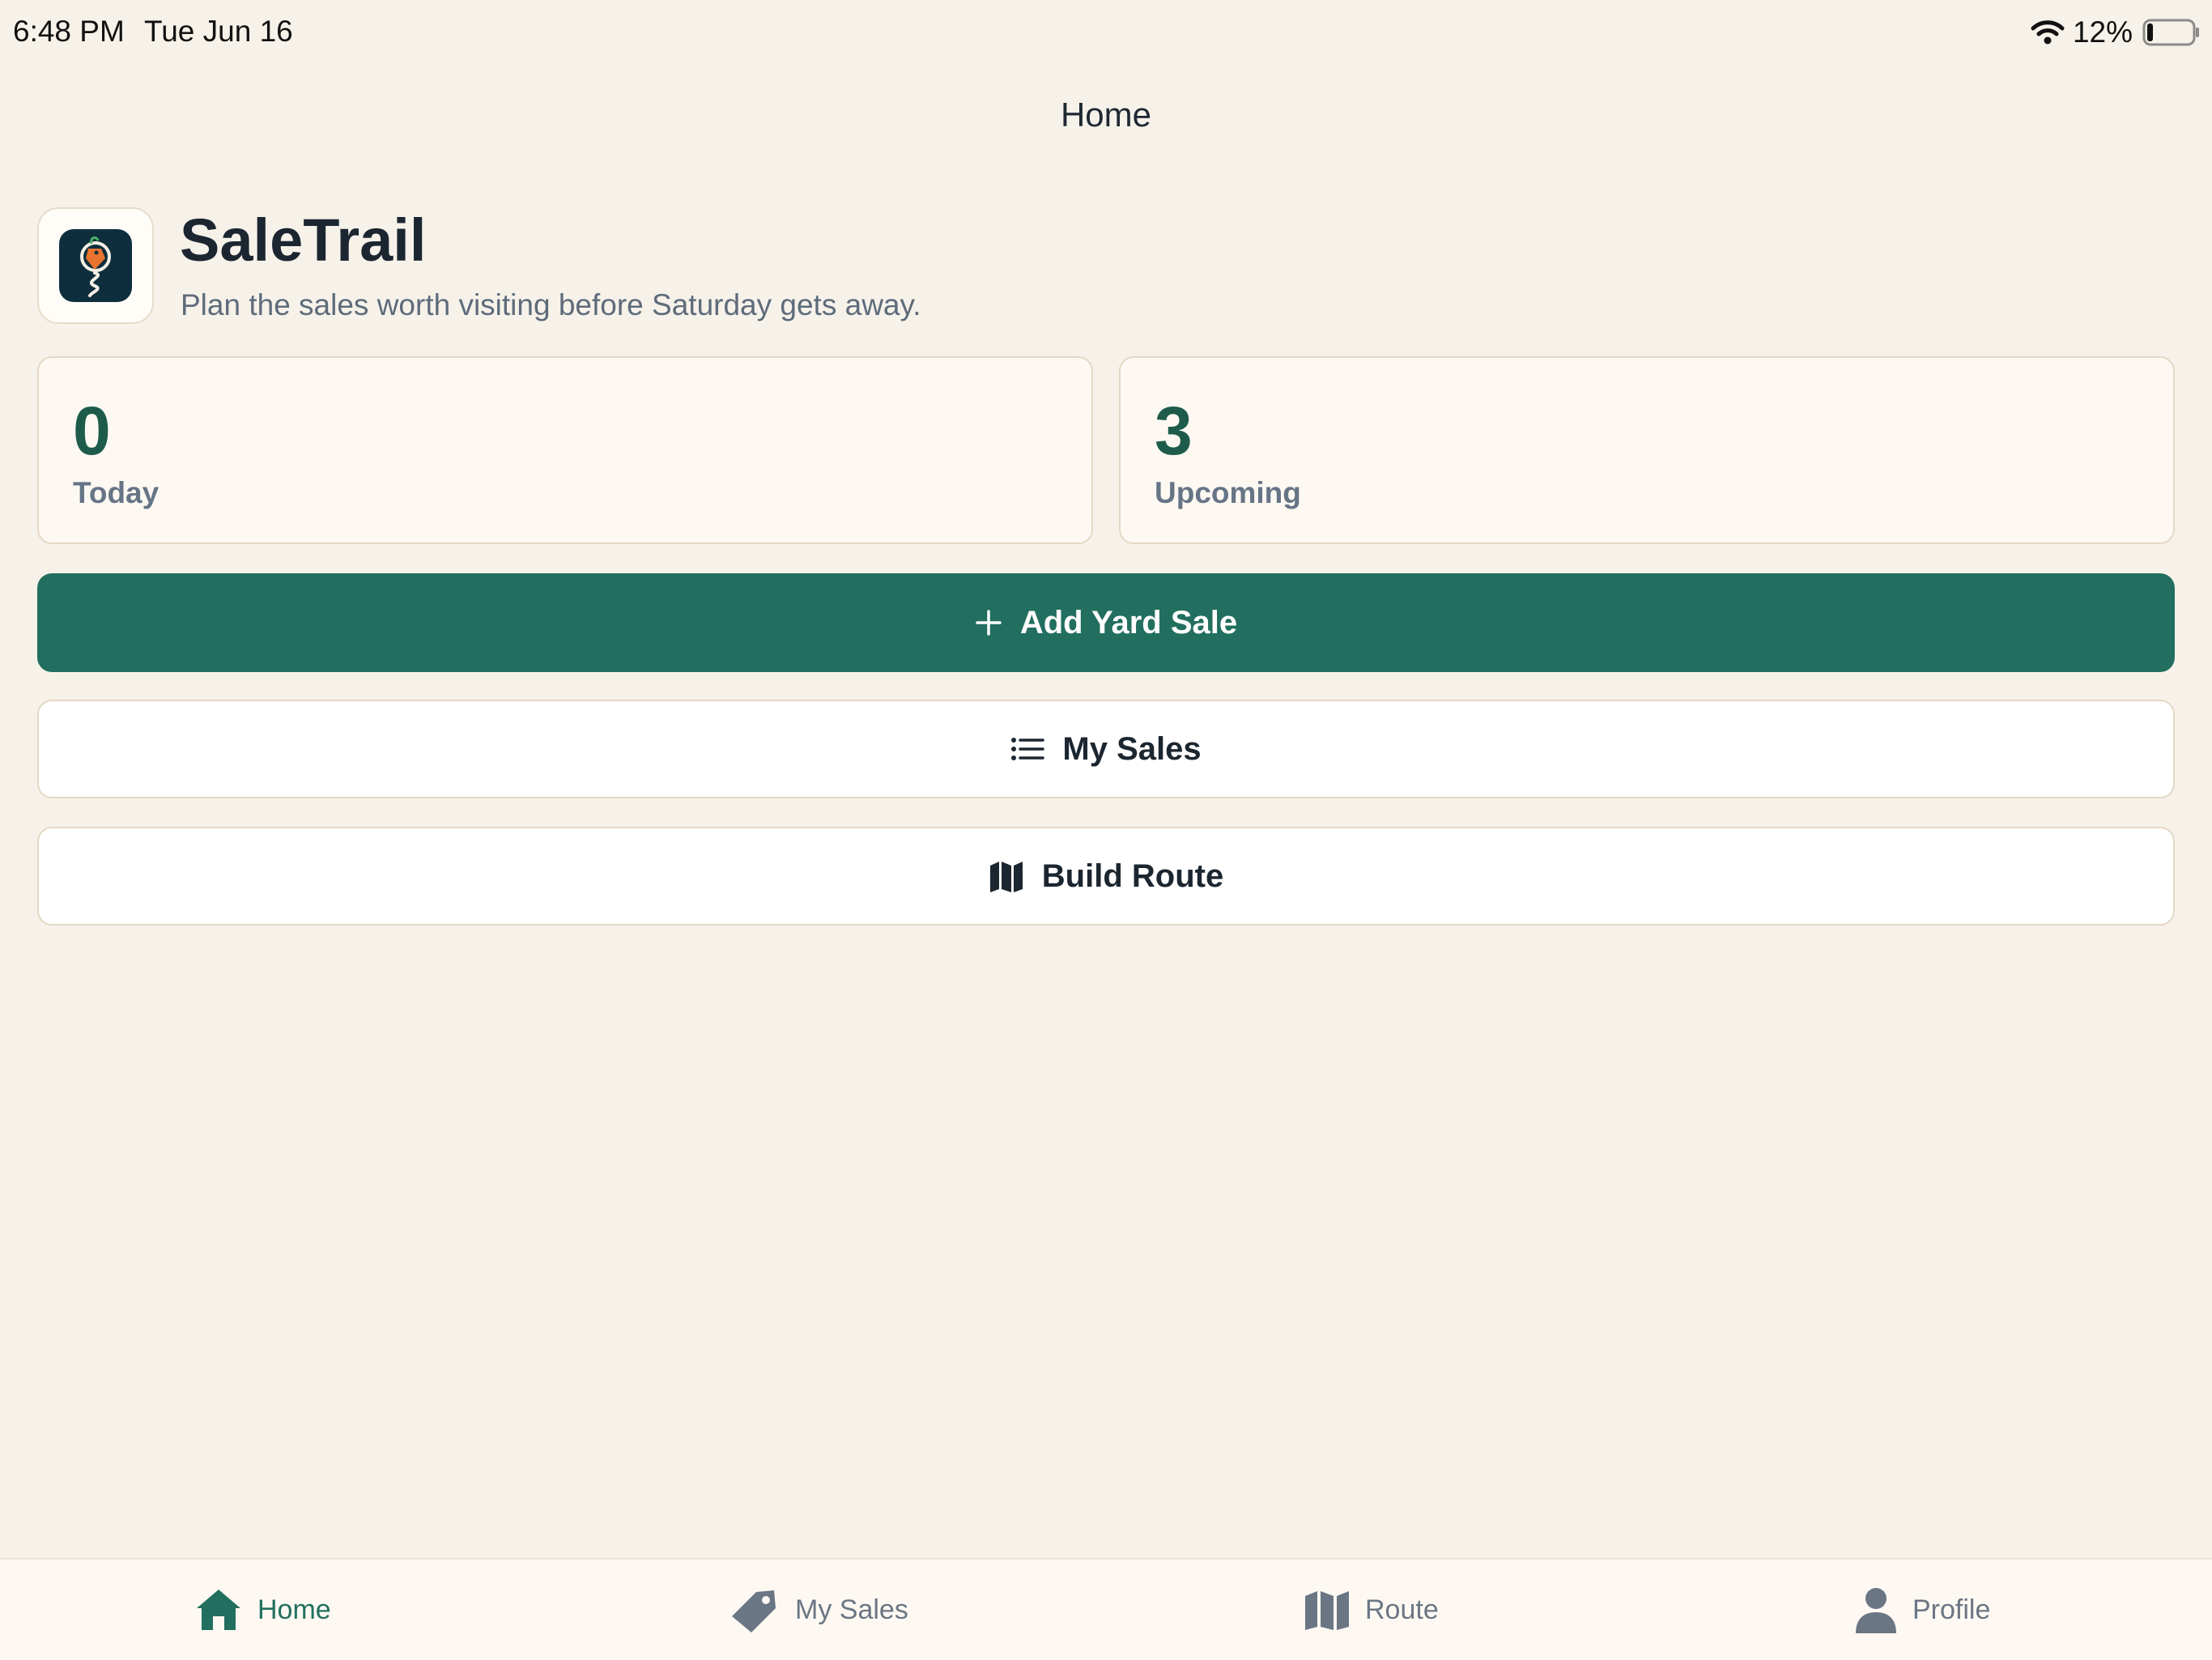  I want to click on tag-icon, so click(754, 1611).